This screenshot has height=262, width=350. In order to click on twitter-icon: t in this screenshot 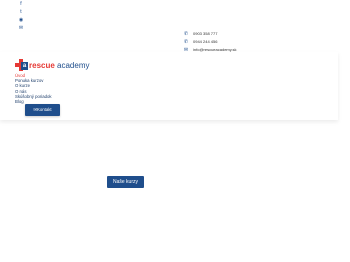, I will do `click(21, 12)`.